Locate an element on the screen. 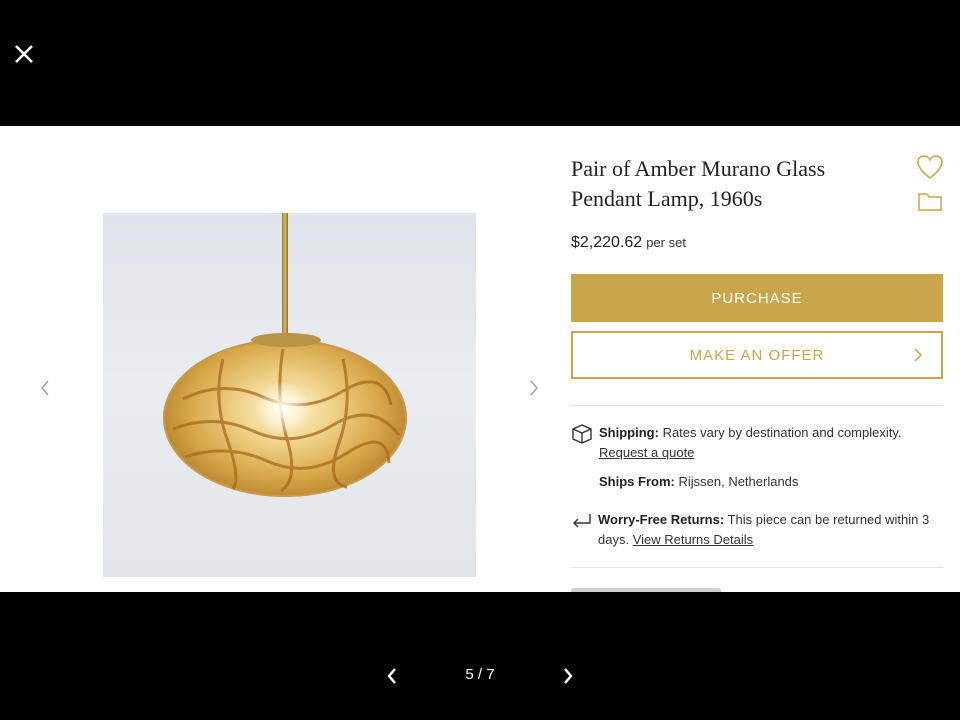  shipping-label: Shipping: is located at coordinates (629, 432).